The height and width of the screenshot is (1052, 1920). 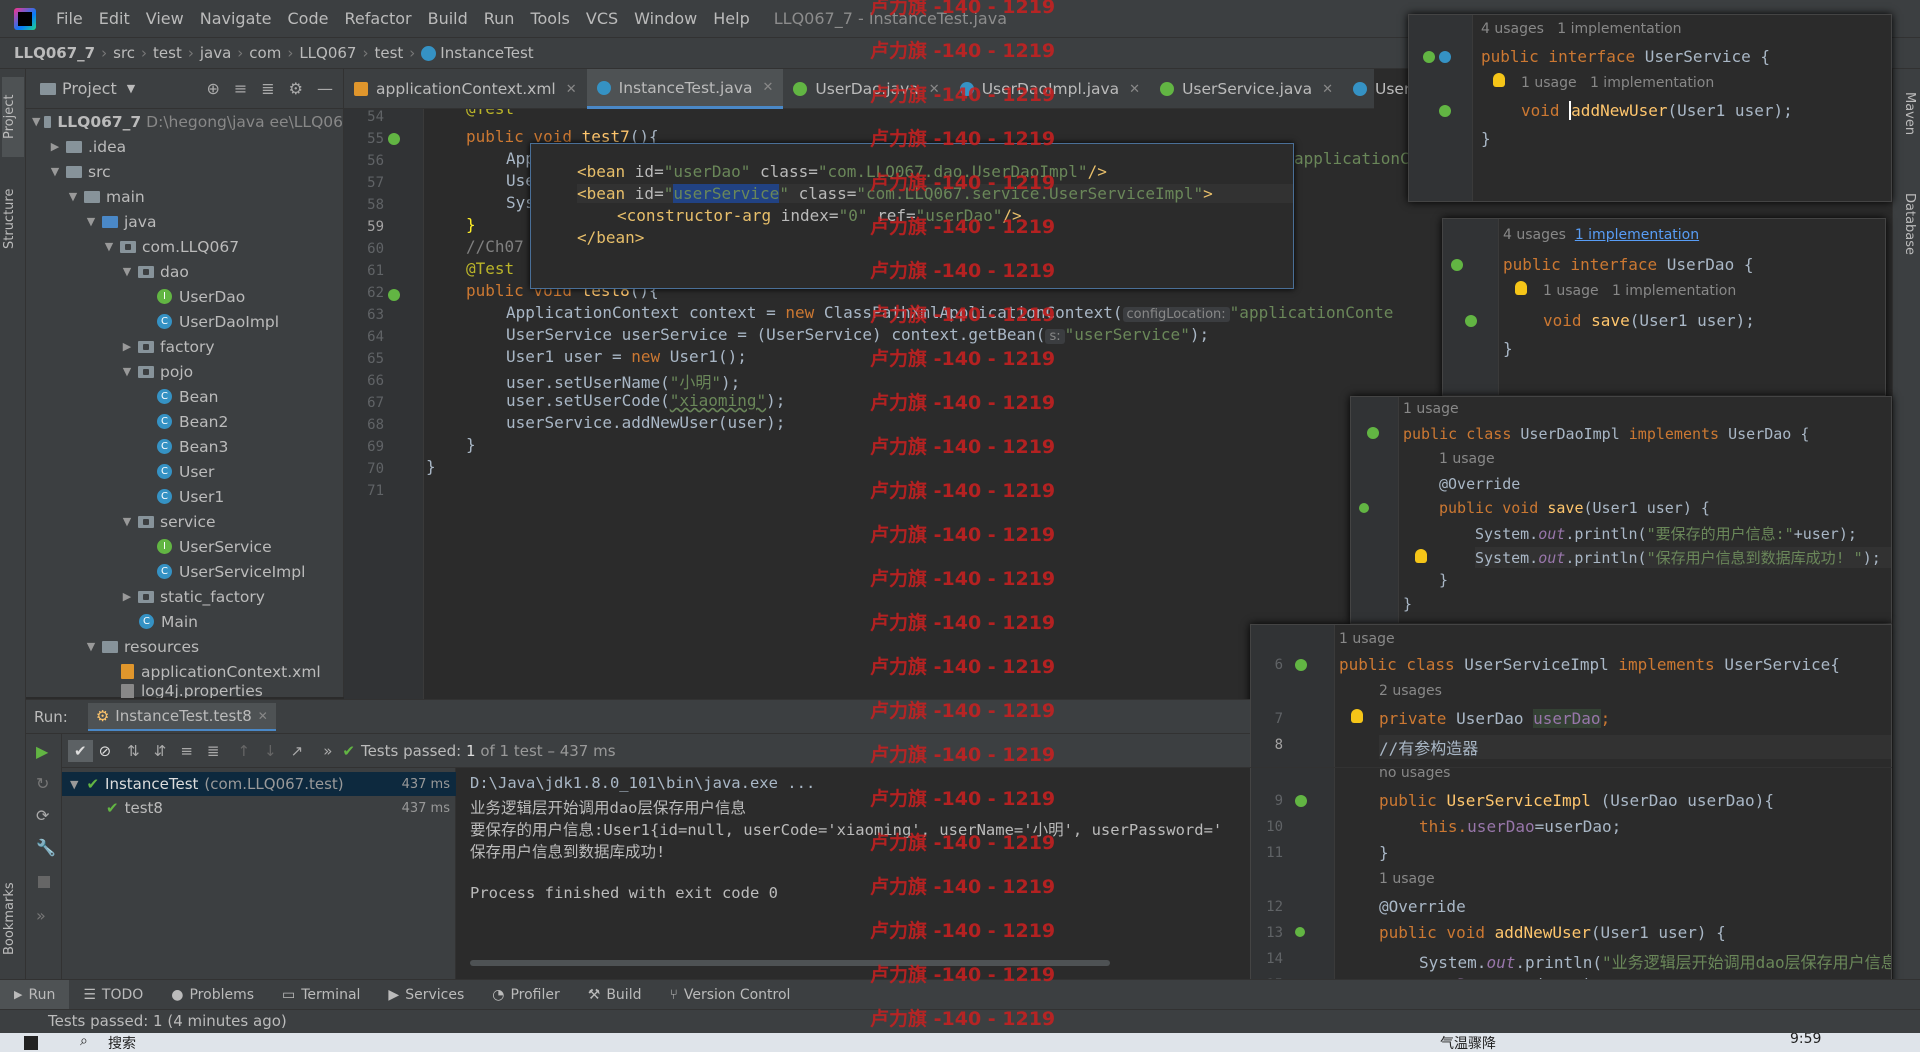 I want to click on menu-tools: Tools, so click(x=549, y=18).